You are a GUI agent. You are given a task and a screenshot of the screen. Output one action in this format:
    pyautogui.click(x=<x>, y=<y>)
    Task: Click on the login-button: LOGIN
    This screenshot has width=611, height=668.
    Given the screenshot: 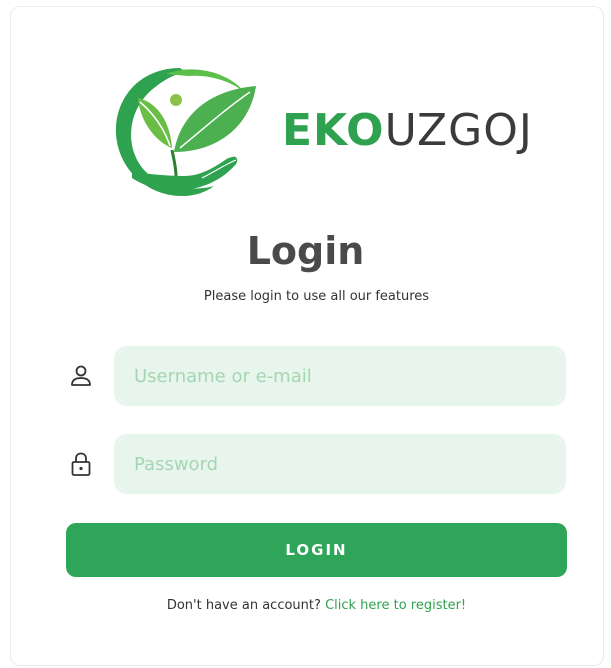 What is the action you would take?
    pyautogui.click(x=316, y=550)
    